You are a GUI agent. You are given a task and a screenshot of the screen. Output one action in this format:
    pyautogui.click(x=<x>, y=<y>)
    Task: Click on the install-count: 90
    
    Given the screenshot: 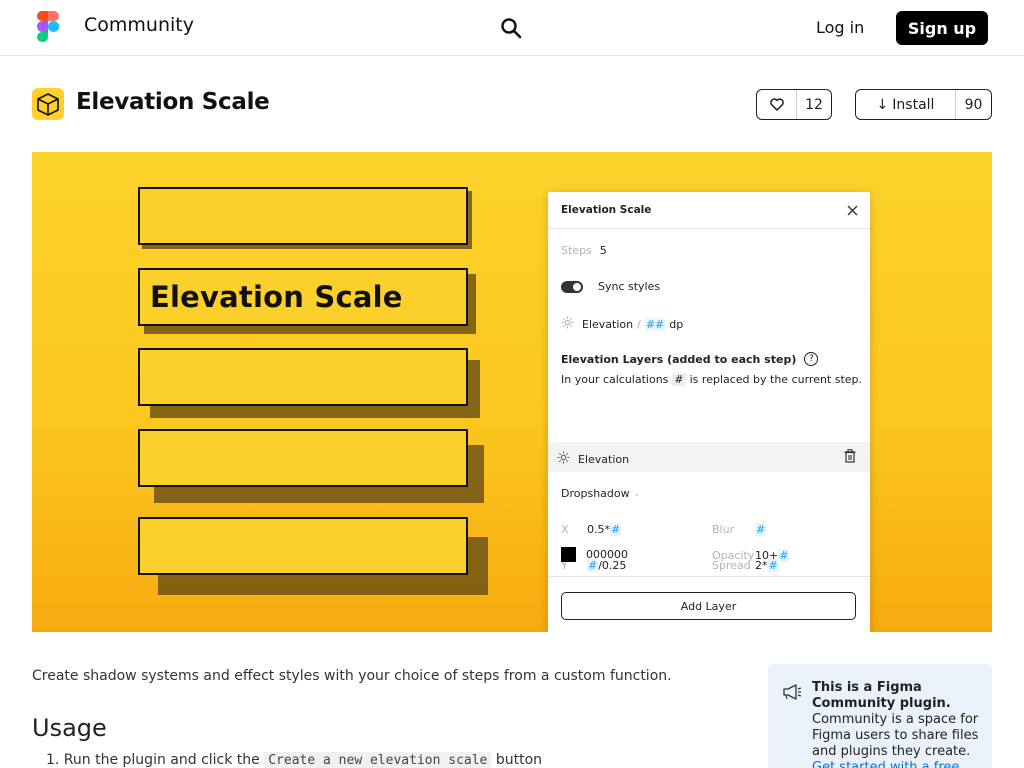 What is the action you would take?
    pyautogui.click(x=973, y=104)
    